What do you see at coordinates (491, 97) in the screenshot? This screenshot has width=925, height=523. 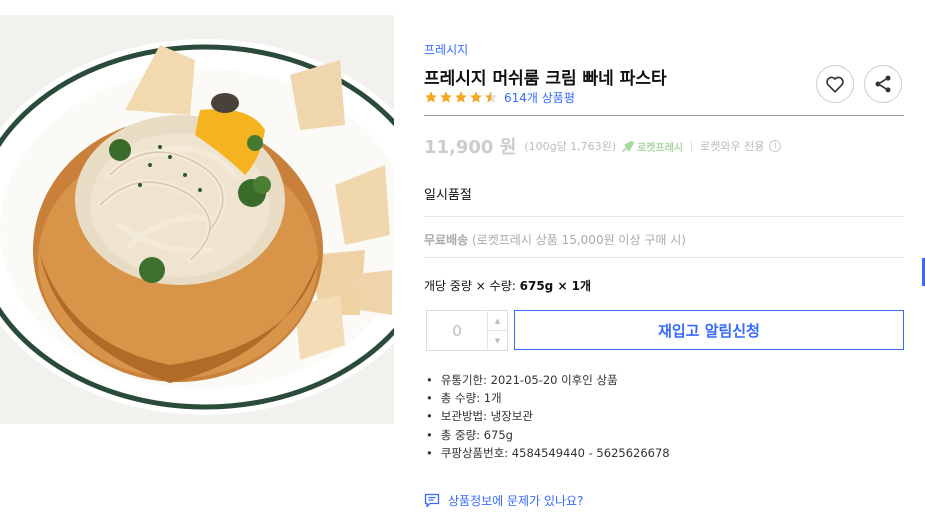 I see `star-half-icon` at bounding box center [491, 97].